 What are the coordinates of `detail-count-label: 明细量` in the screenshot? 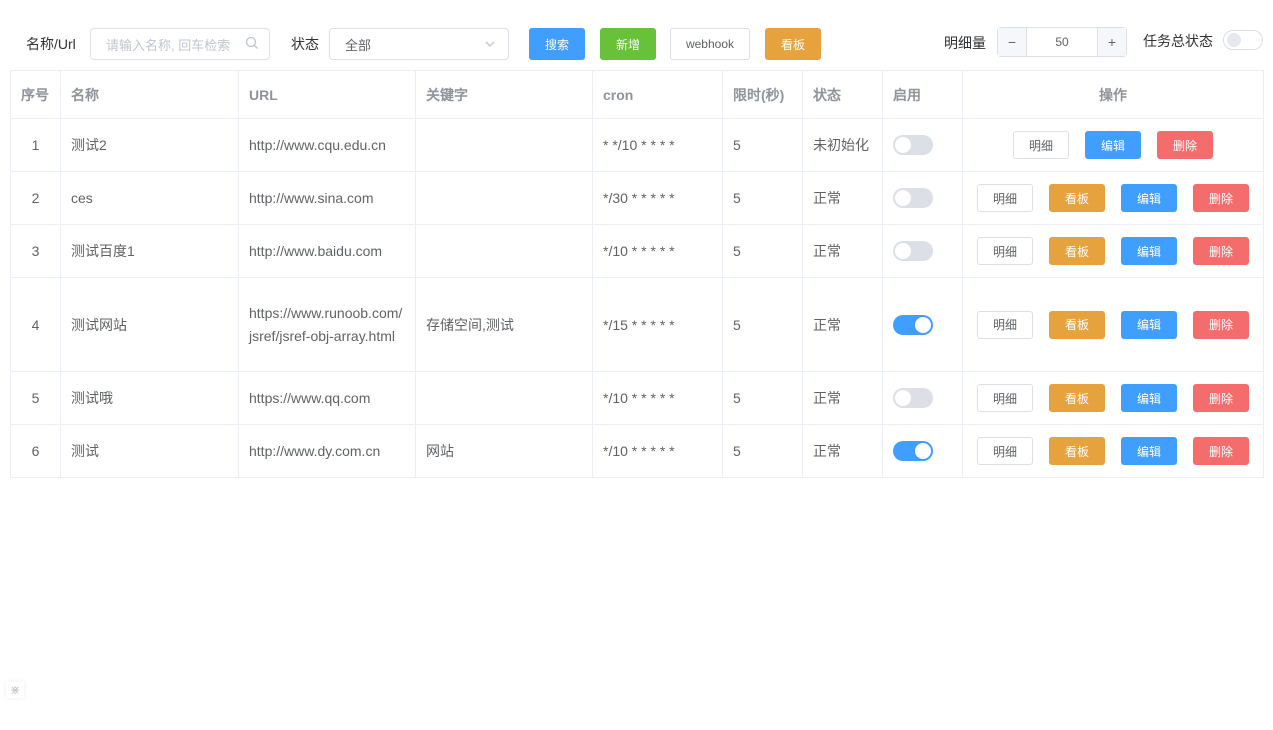 It's located at (965, 43).